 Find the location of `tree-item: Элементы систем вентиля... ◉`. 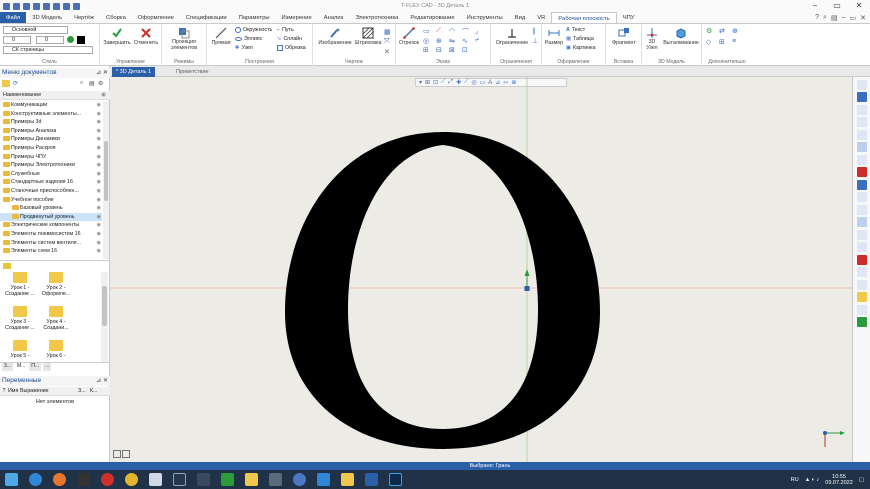

tree-item: Элементы систем вентиля... ◉ is located at coordinates (51, 243).